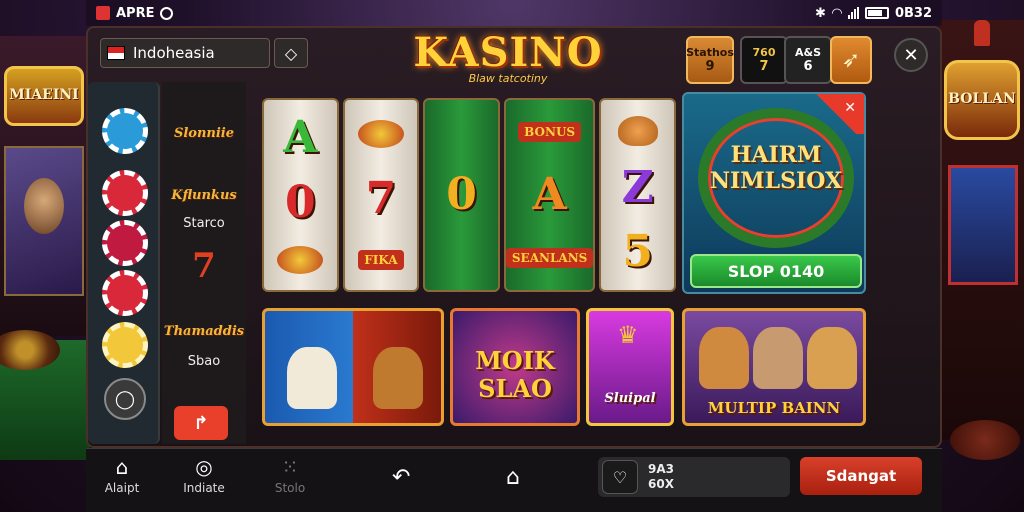  I want to click on character-icon, so click(312, 378).